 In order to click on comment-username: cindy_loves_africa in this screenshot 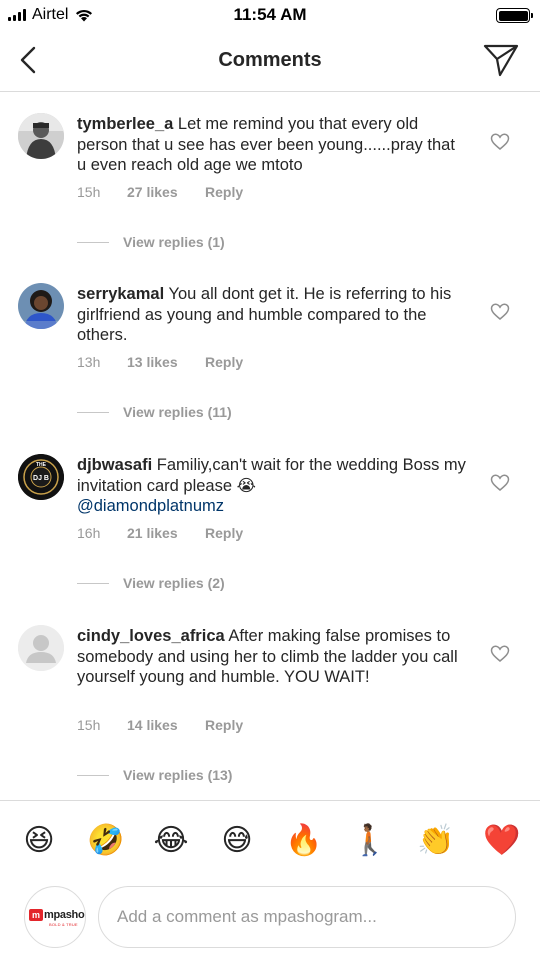, I will do `click(151, 636)`.